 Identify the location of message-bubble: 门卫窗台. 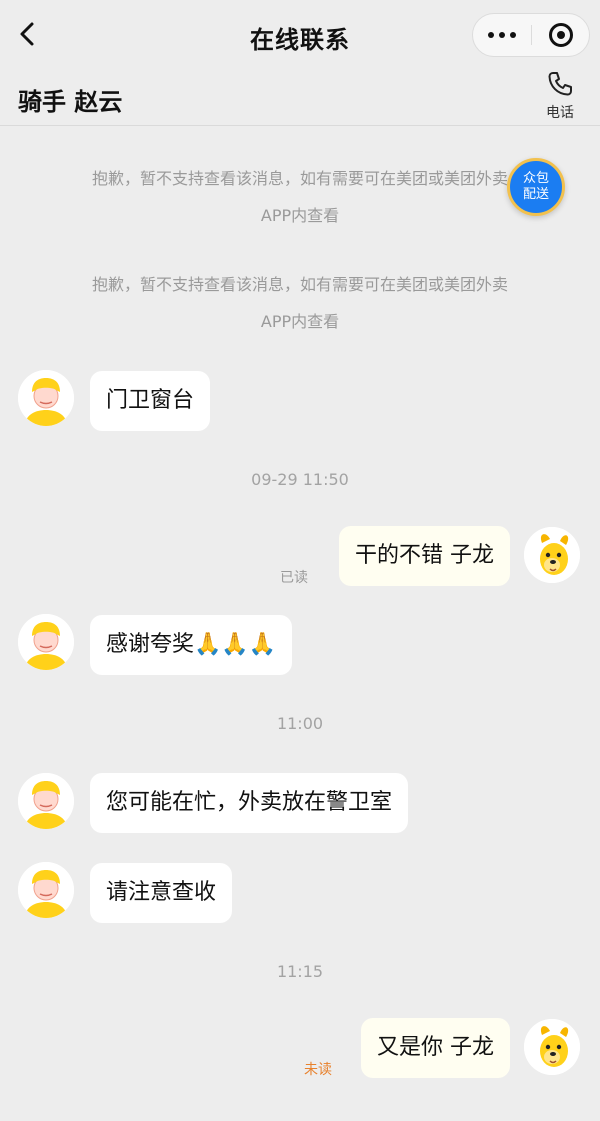
(150, 401).